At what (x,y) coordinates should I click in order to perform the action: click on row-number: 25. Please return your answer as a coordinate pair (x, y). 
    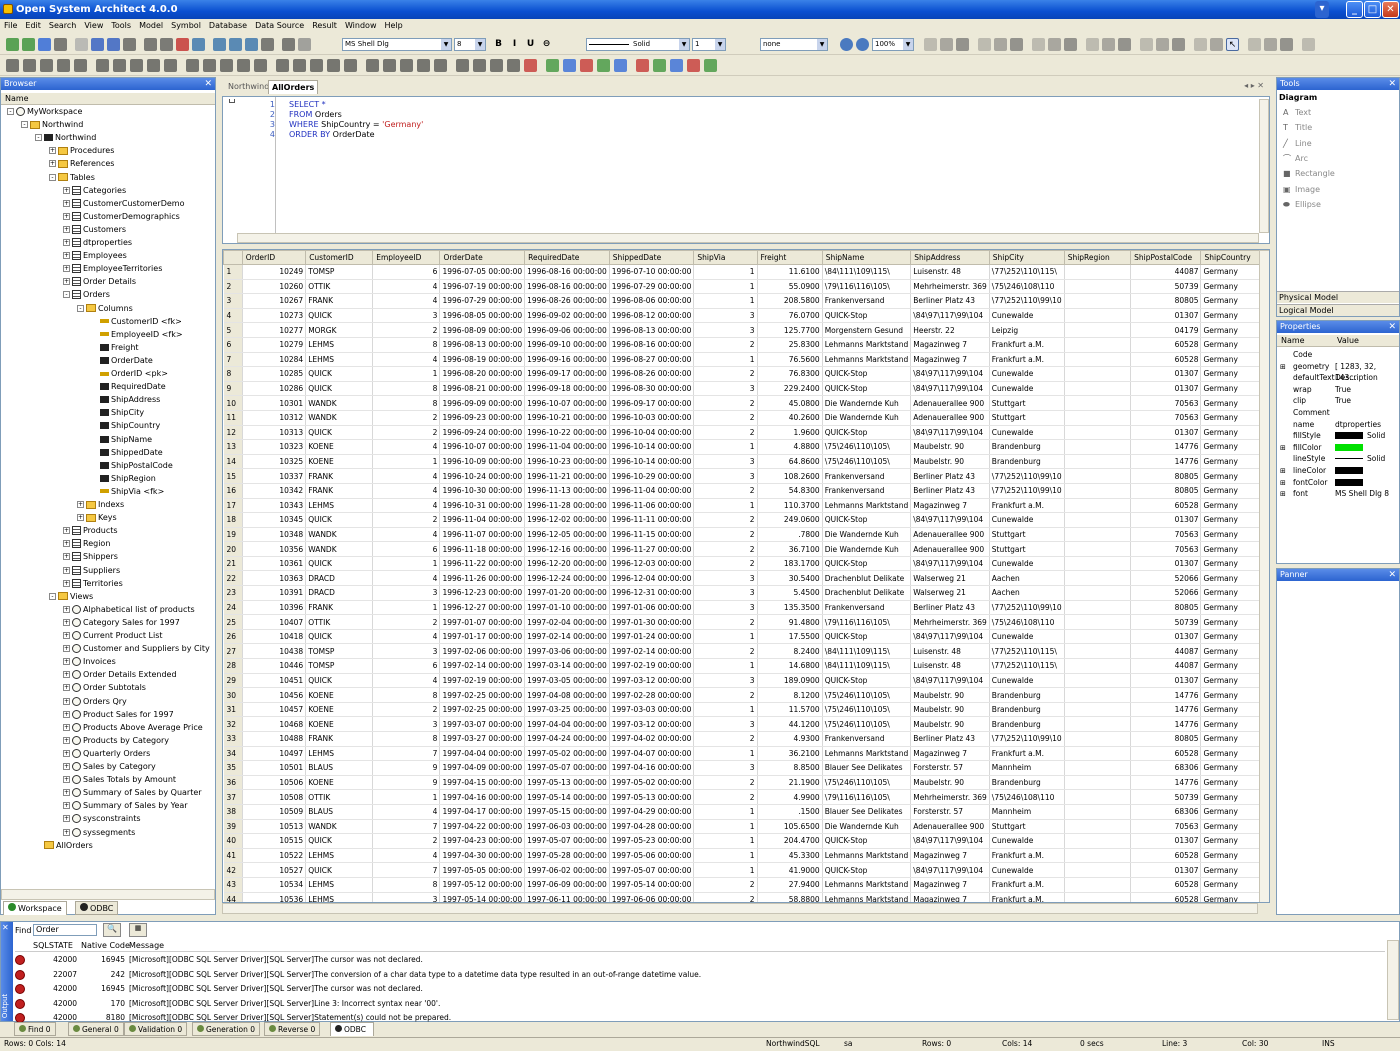
    Looking at the image, I should click on (233, 622).